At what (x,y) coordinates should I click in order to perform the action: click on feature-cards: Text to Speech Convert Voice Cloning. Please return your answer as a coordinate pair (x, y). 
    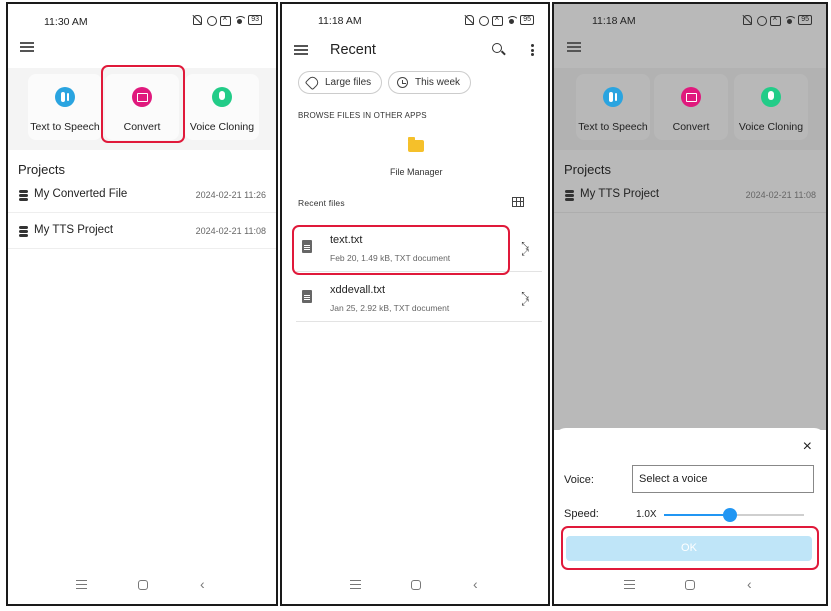
    Looking at the image, I should click on (690, 109).